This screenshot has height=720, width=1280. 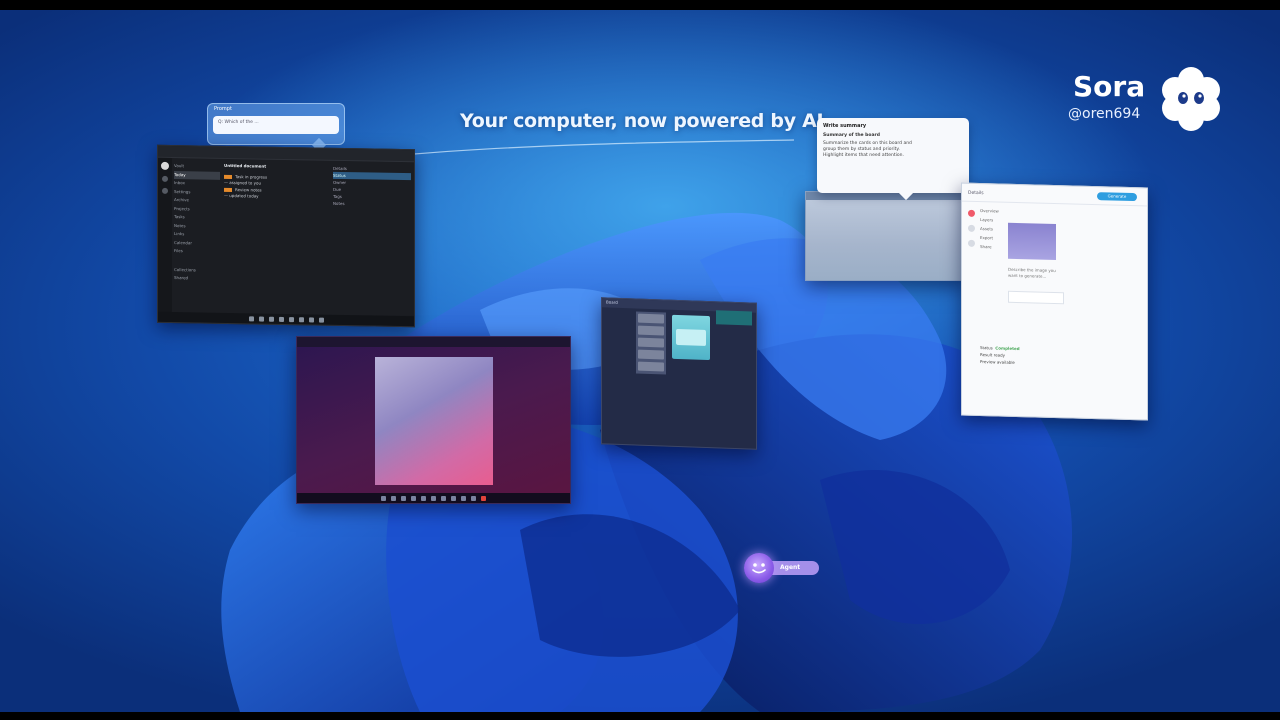 What do you see at coordinates (165, 165) in the screenshot?
I see `avatar` at bounding box center [165, 165].